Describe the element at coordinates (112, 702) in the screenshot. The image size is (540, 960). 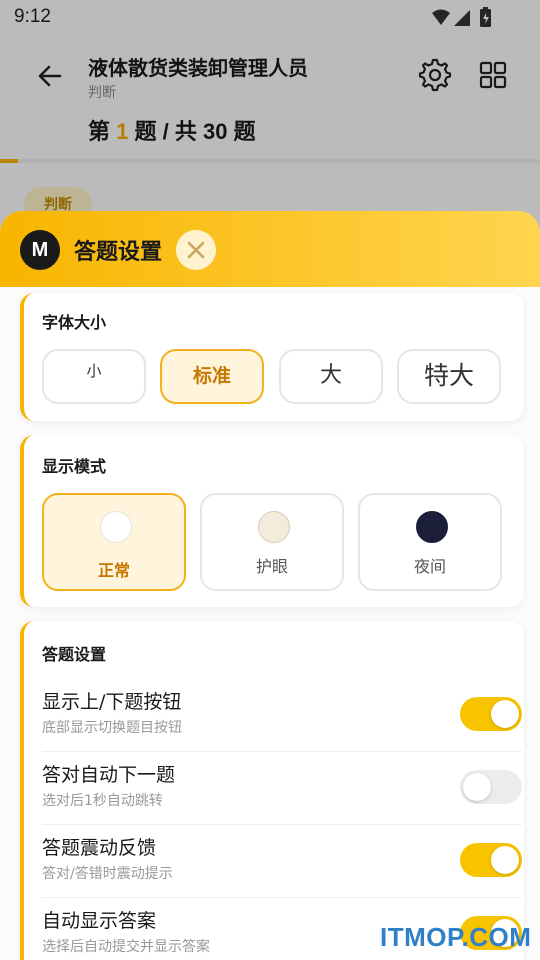
I see `setting-title: 显示上/下题按钮` at that location.